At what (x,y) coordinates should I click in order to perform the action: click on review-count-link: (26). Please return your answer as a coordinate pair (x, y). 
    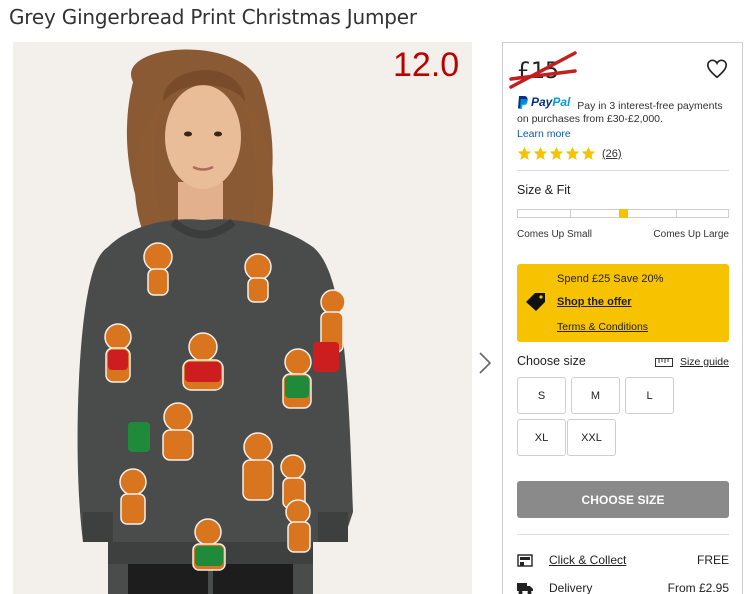
    Looking at the image, I should click on (612, 154).